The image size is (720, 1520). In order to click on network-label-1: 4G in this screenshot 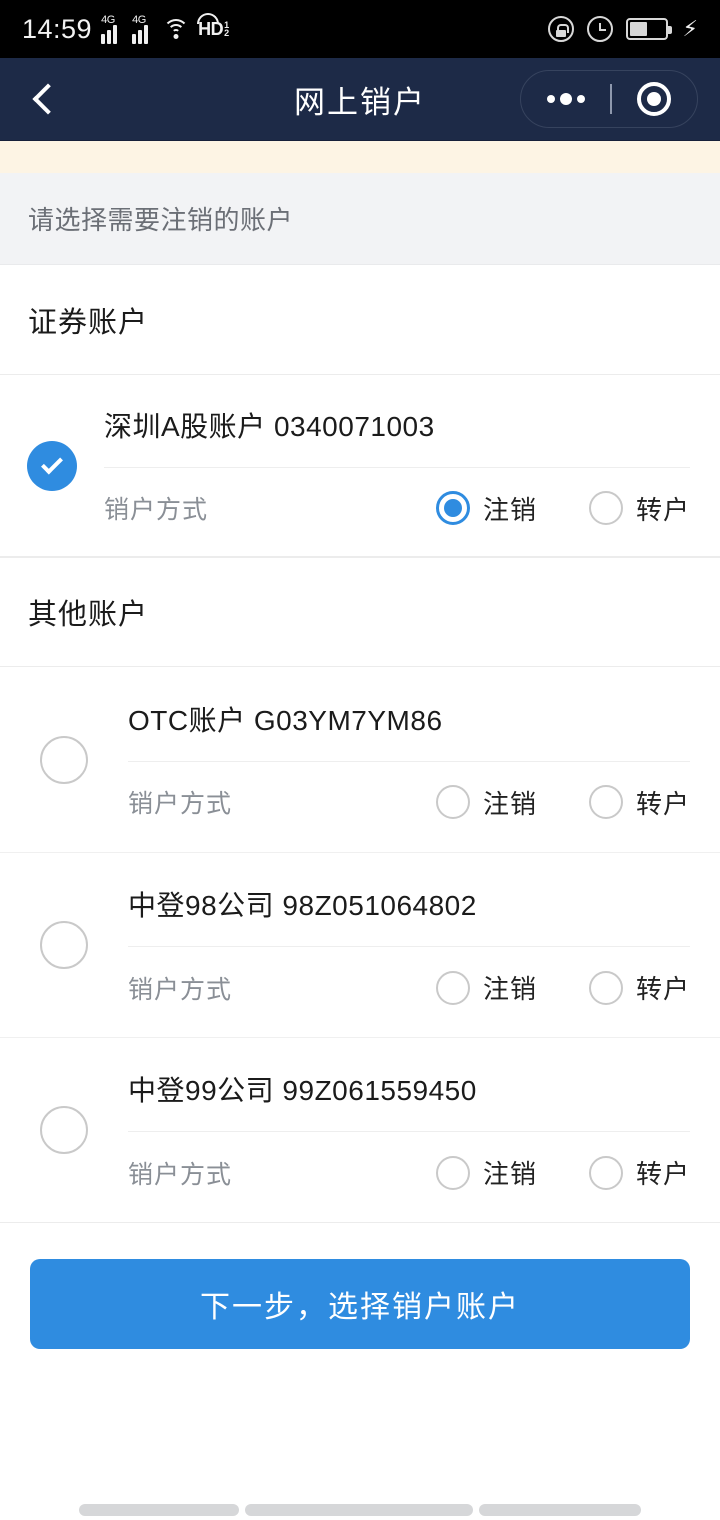, I will do `click(108, 20)`.